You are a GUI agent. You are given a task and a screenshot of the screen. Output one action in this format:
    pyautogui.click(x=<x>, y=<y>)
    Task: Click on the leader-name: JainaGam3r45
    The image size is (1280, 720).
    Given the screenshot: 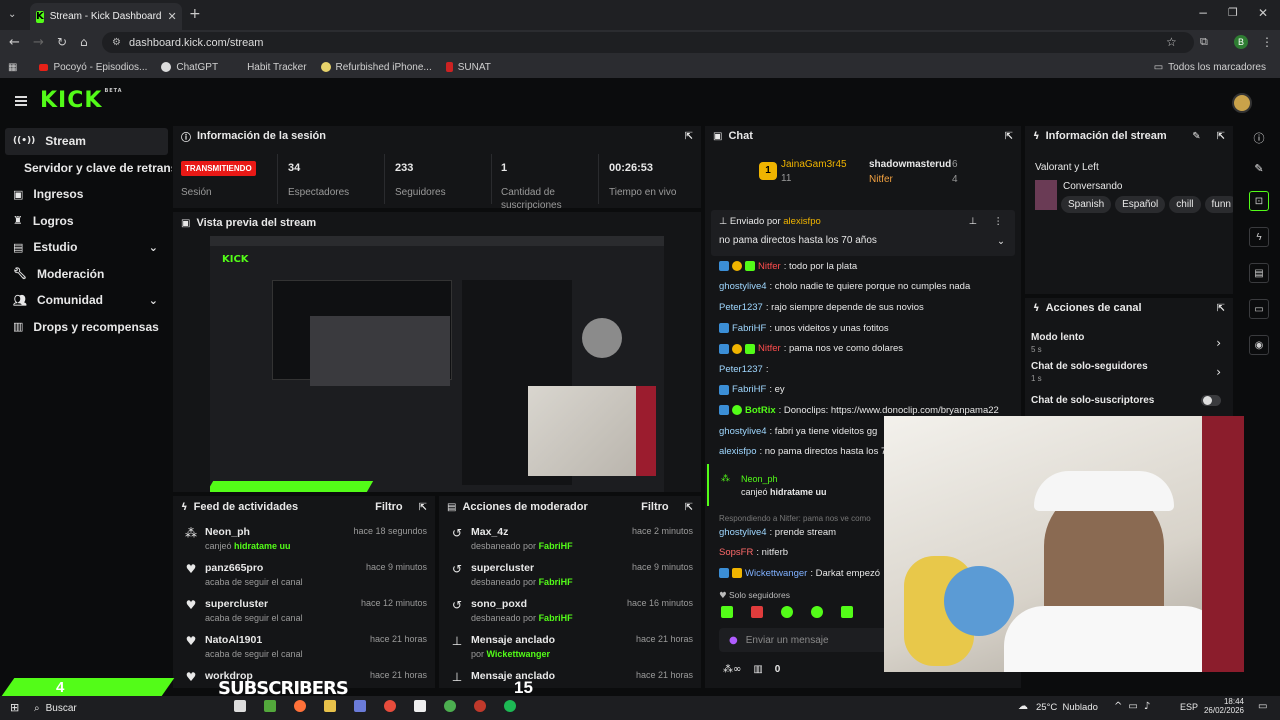 What is the action you would take?
    pyautogui.click(x=814, y=164)
    